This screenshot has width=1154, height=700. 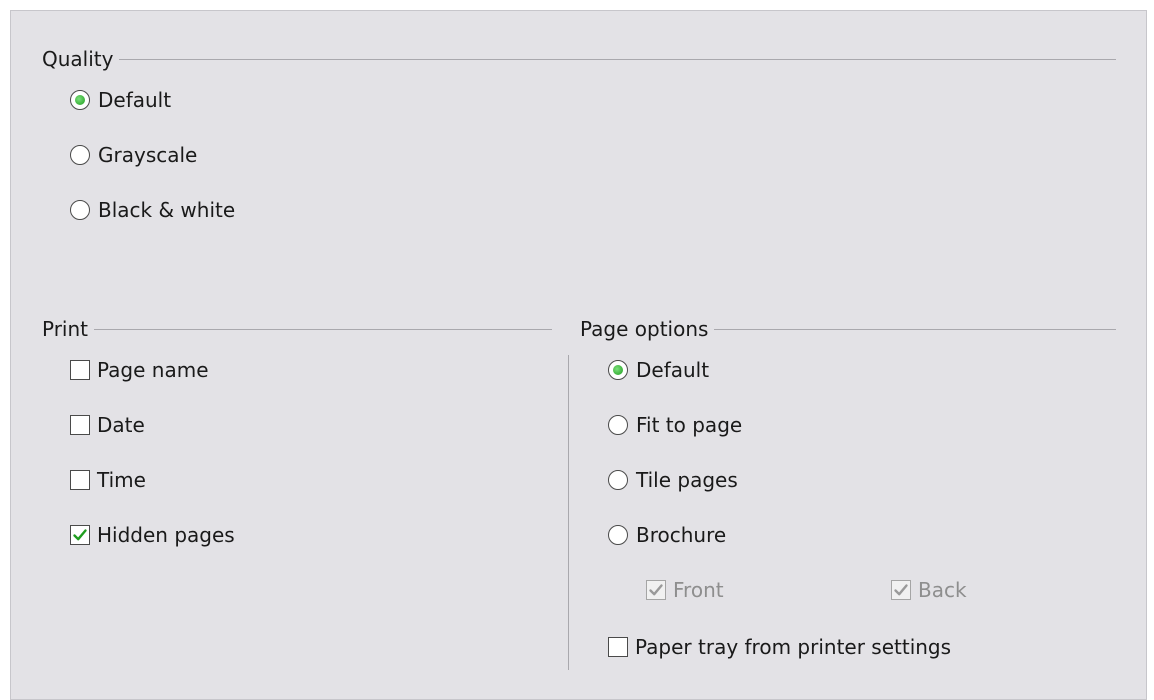 I want to click on quality-default-radio: Default, so click(x=120, y=100).